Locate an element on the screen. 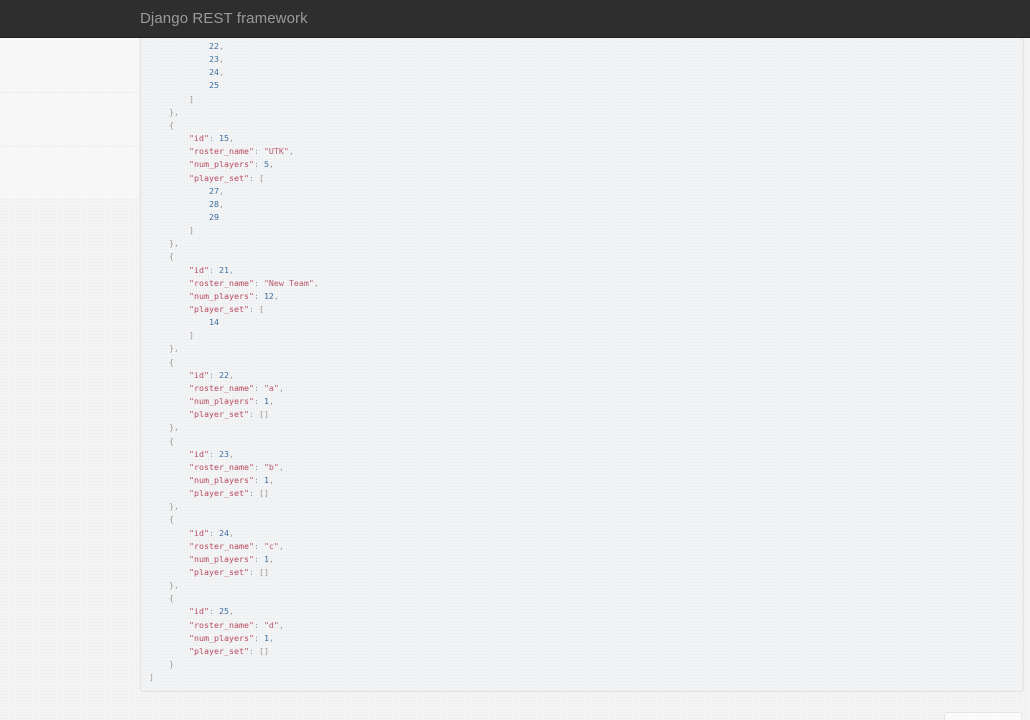 The width and height of the screenshot is (1030, 720). json-number: 12 is located at coordinates (268, 295).